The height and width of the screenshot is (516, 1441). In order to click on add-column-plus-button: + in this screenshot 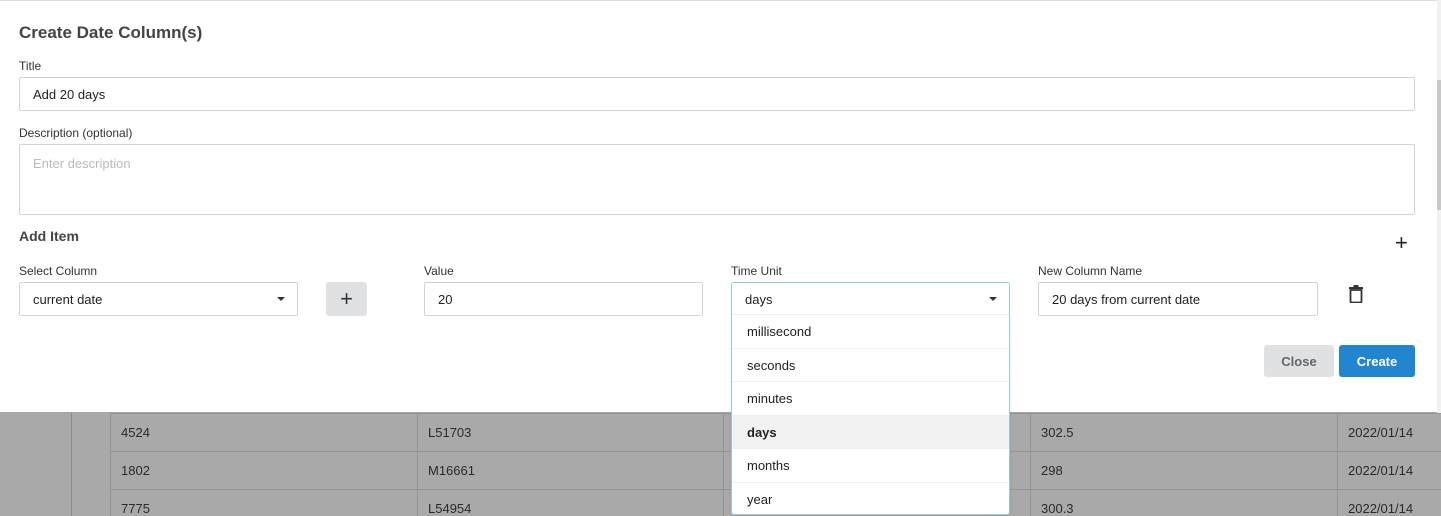, I will do `click(346, 299)`.